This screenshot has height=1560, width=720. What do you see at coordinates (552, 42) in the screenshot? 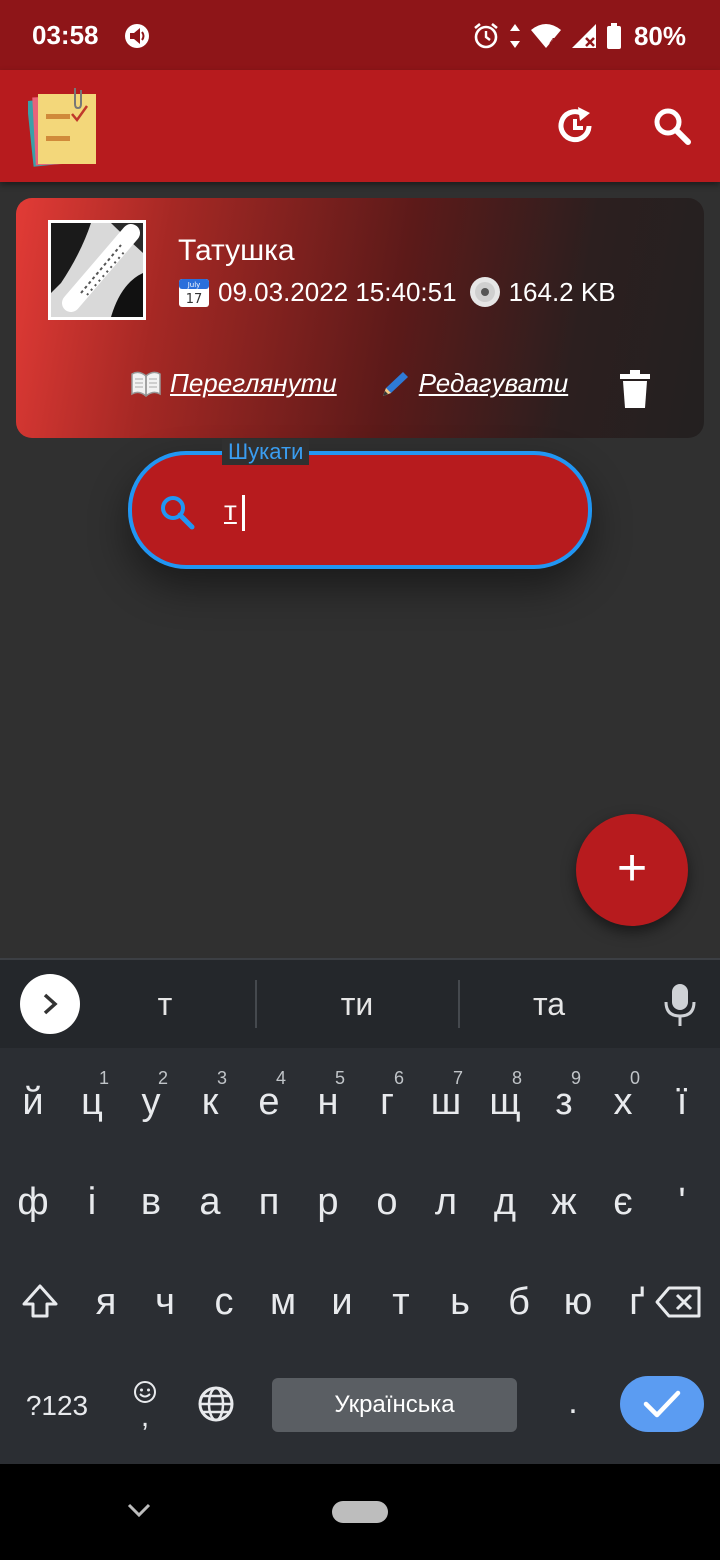
I see `svg-text: 4` at bounding box center [552, 42].